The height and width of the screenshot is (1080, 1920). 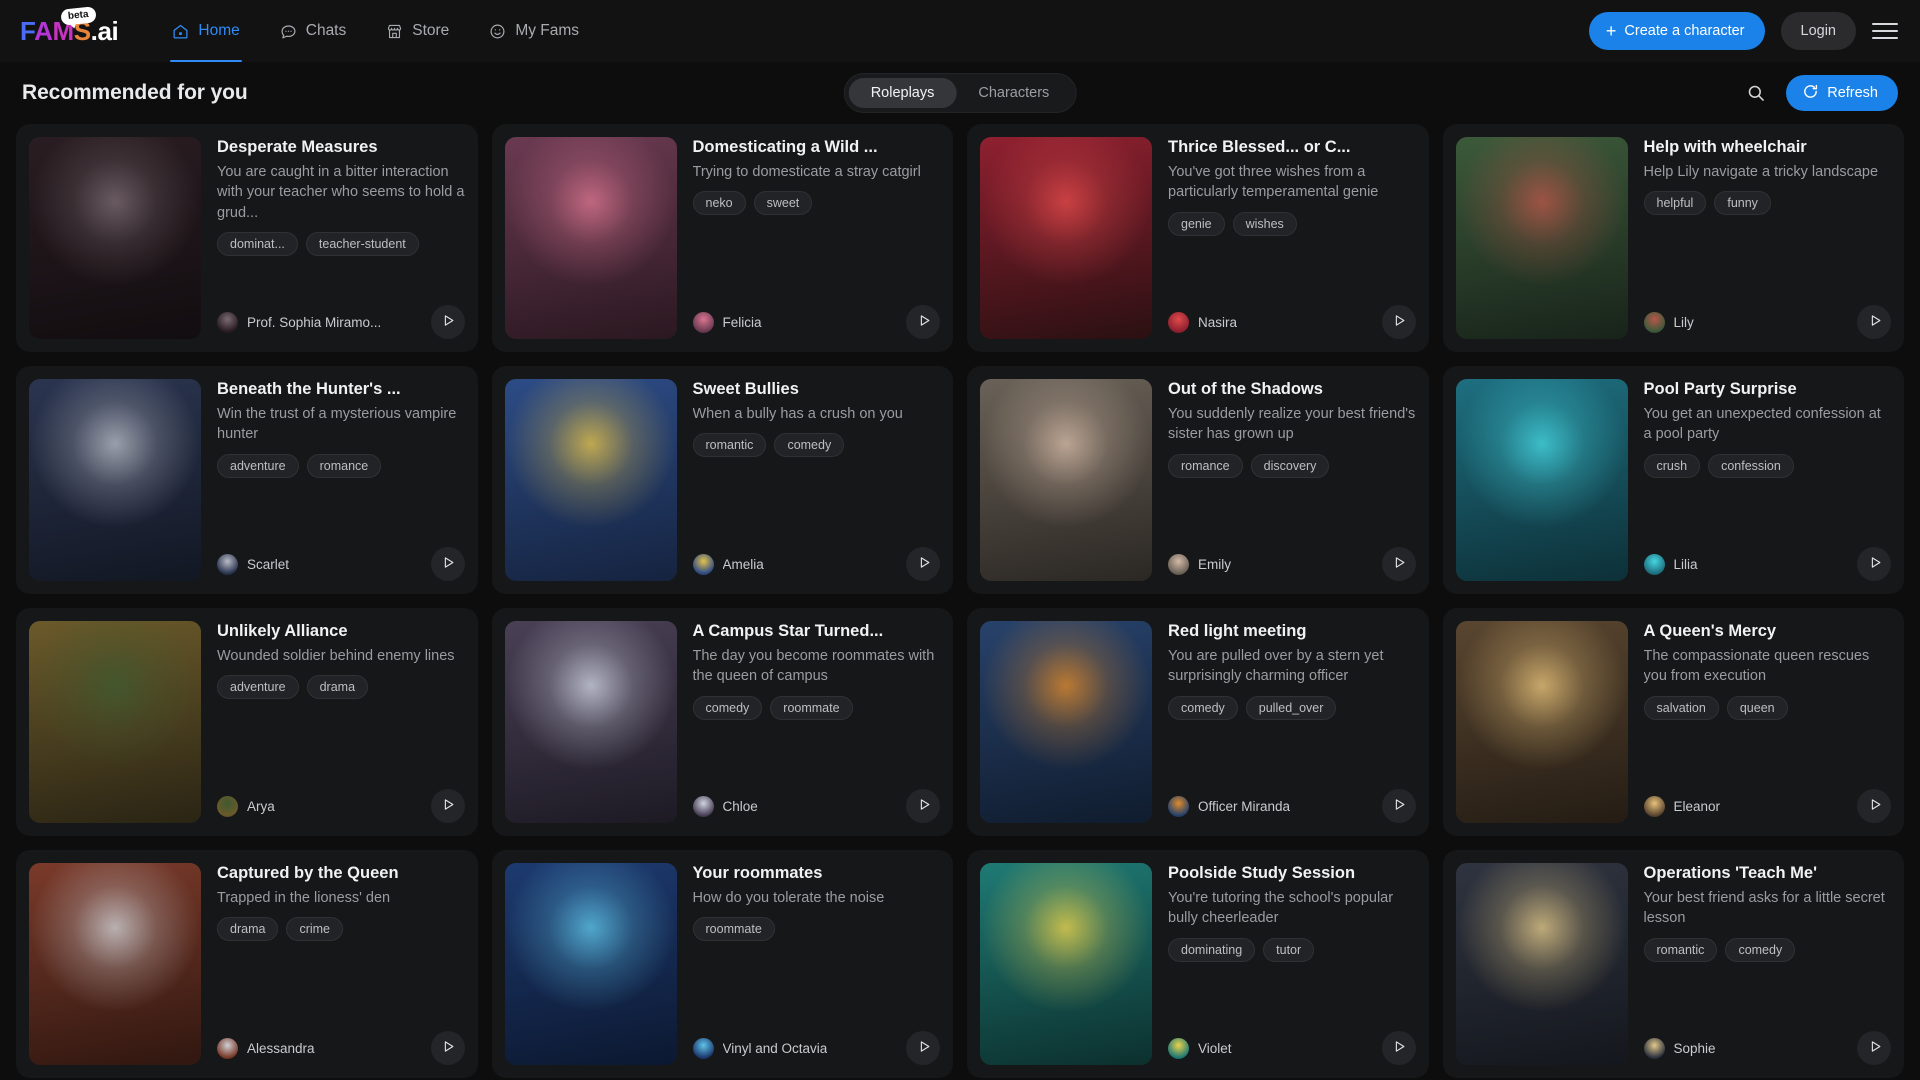 I want to click on card-tag: salvation, so click(x=1681, y=707).